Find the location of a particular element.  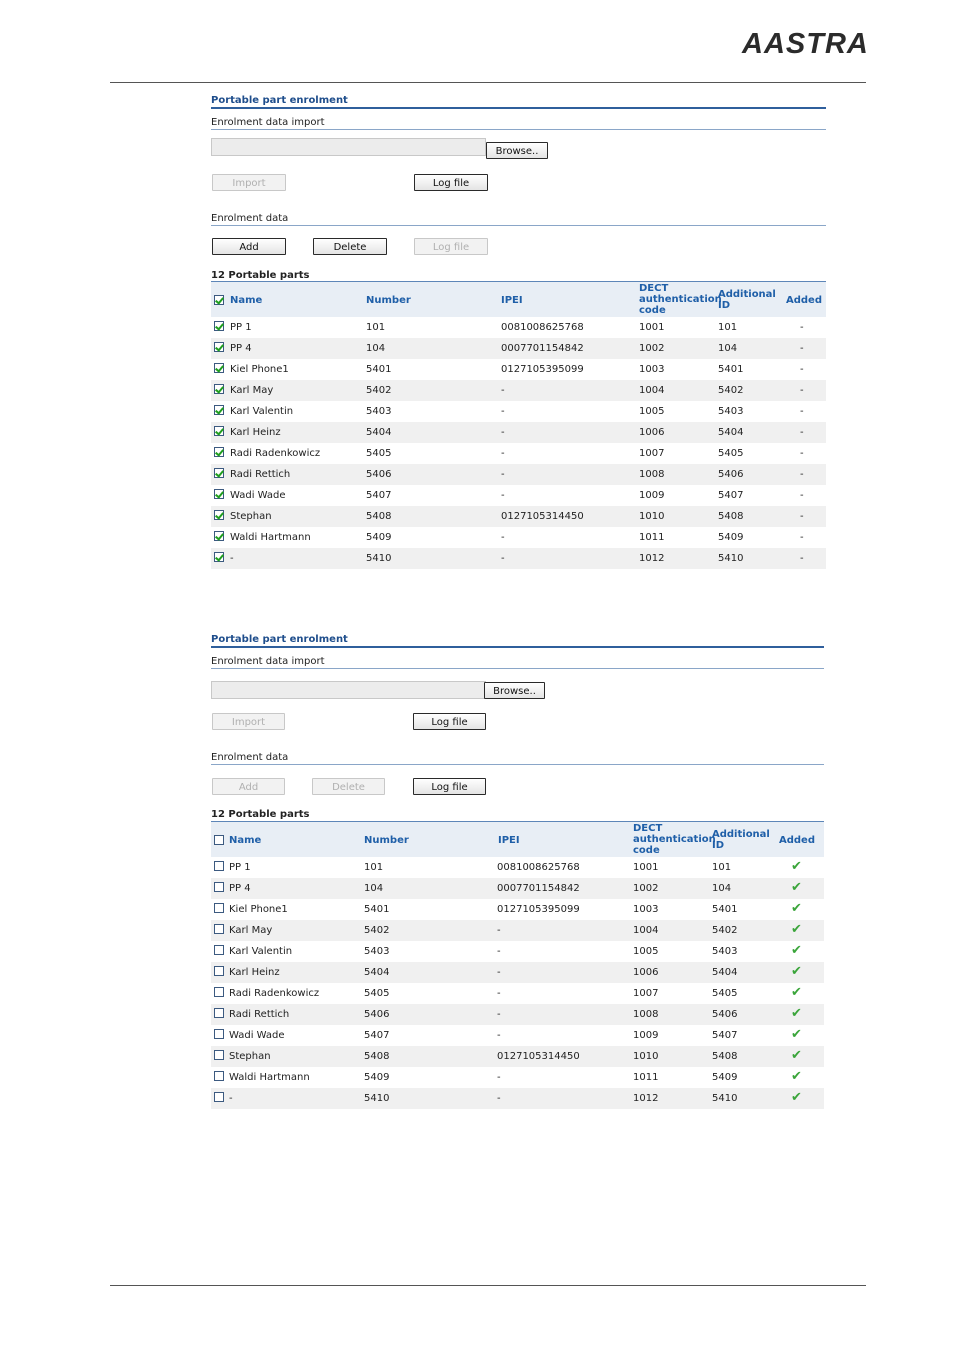

table-row: Karl May 5402 - 1004 5402 ✔ is located at coordinates (517, 930).